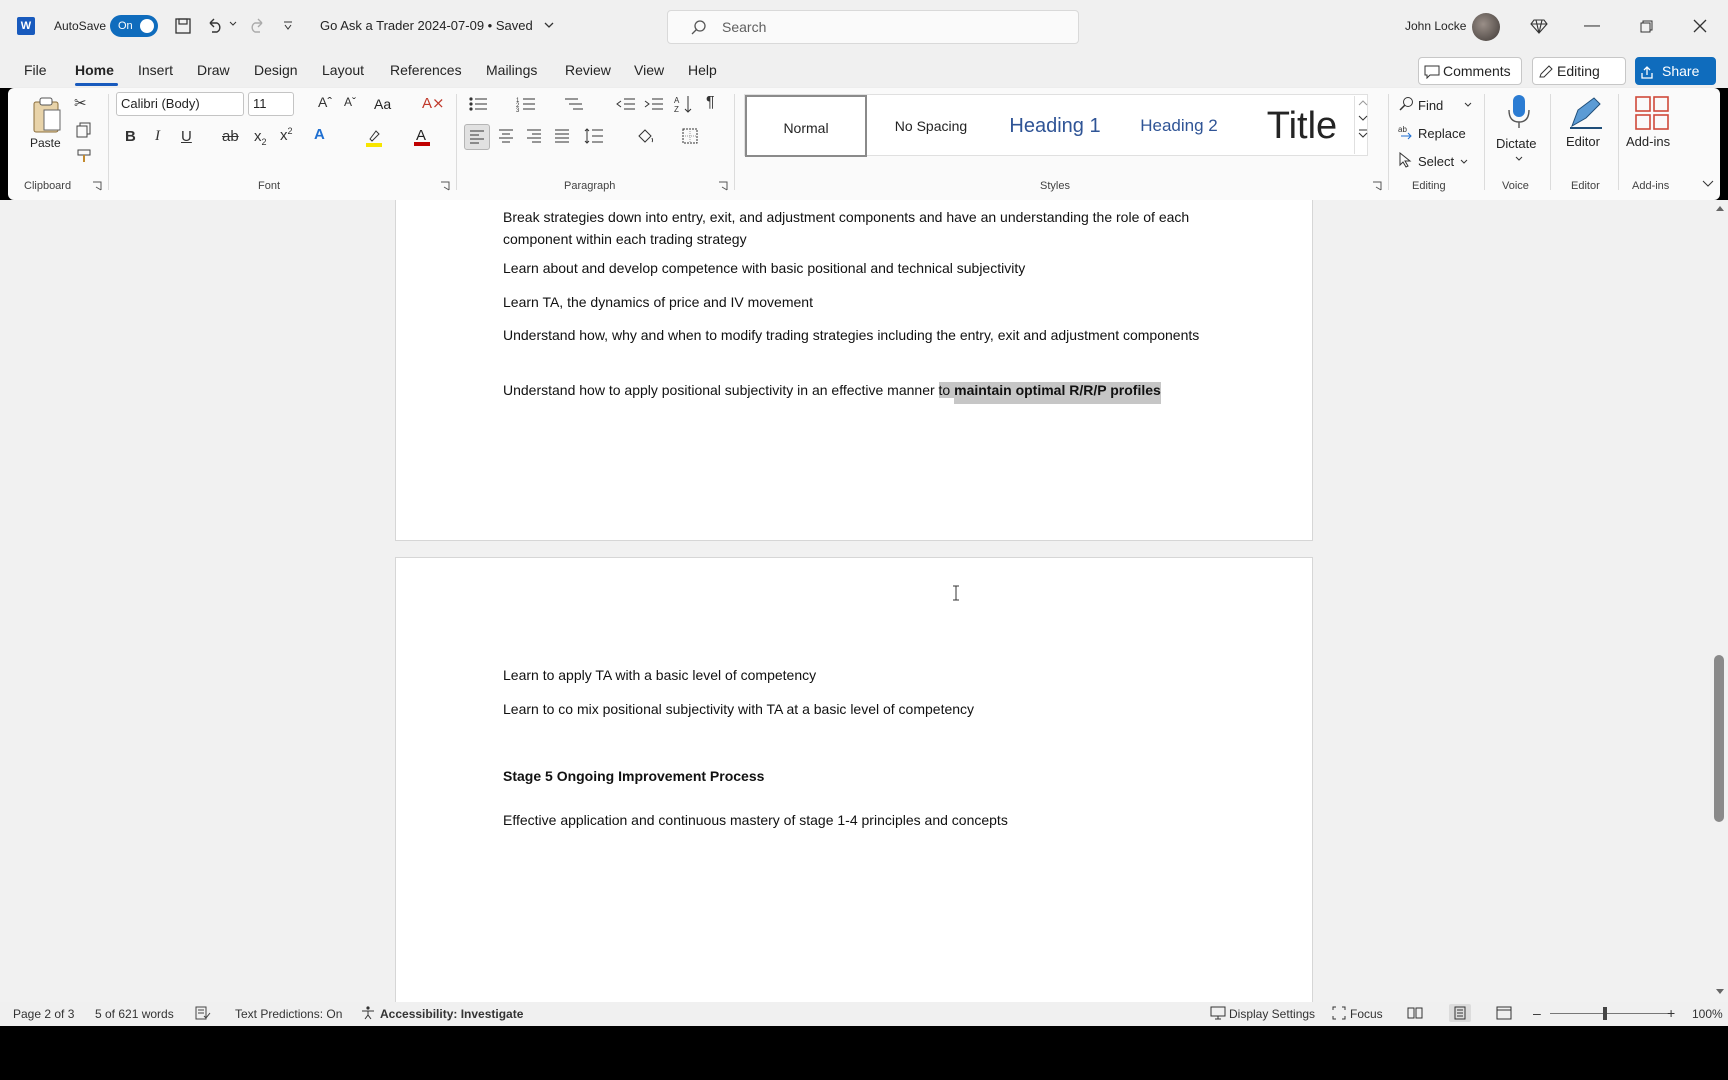 The width and height of the screenshot is (1728, 1080). What do you see at coordinates (186, 136) in the screenshot?
I see `underline-icon: U` at bounding box center [186, 136].